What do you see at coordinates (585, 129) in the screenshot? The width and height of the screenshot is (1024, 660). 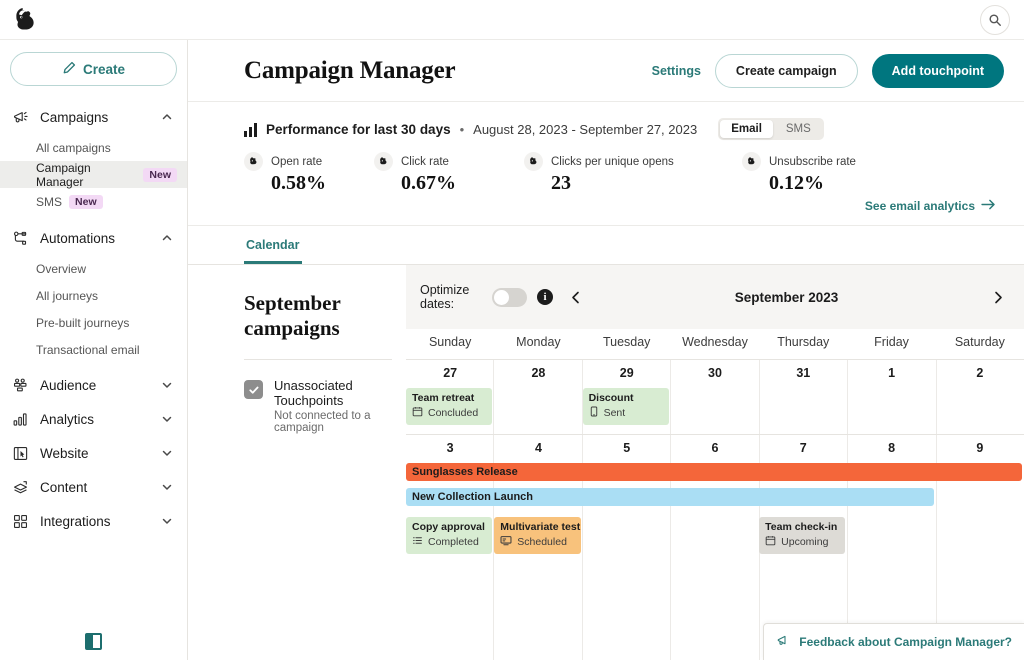 I see `performance-date-range: August 28, 2023 - September 27, 2023` at bounding box center [585, 129].